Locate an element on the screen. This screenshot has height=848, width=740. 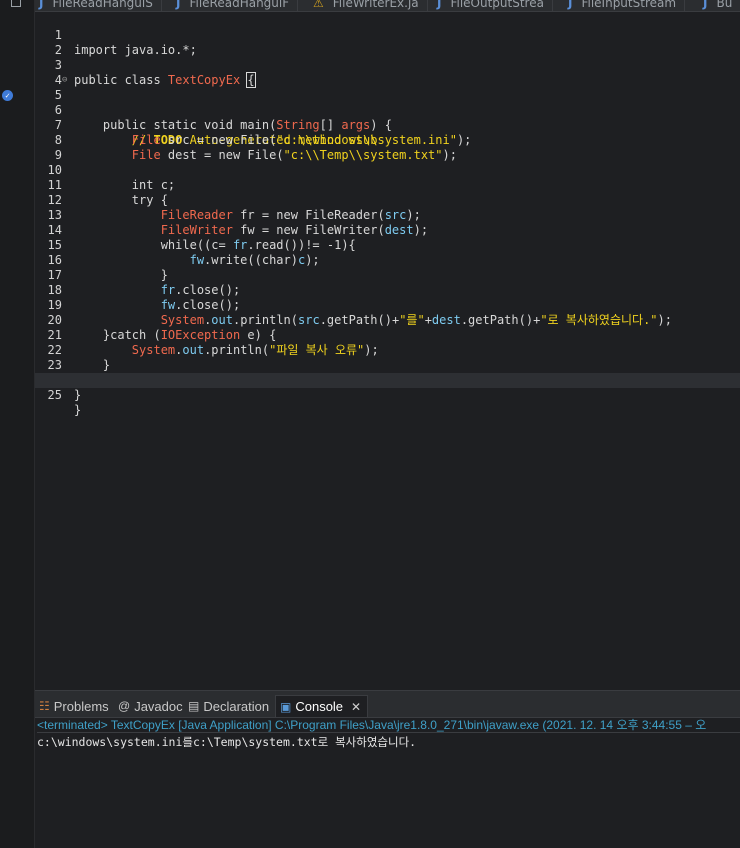
code-line: 22 } is located at coordinates (387, 350).